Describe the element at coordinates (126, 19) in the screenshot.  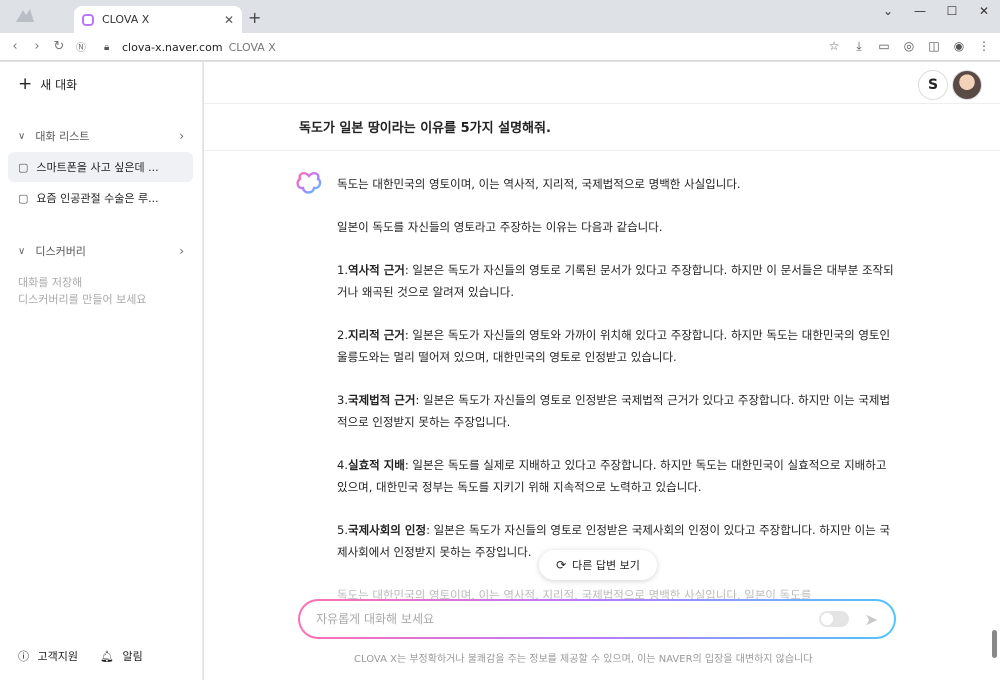
I see `tab-title: CLOVA X` at that location.